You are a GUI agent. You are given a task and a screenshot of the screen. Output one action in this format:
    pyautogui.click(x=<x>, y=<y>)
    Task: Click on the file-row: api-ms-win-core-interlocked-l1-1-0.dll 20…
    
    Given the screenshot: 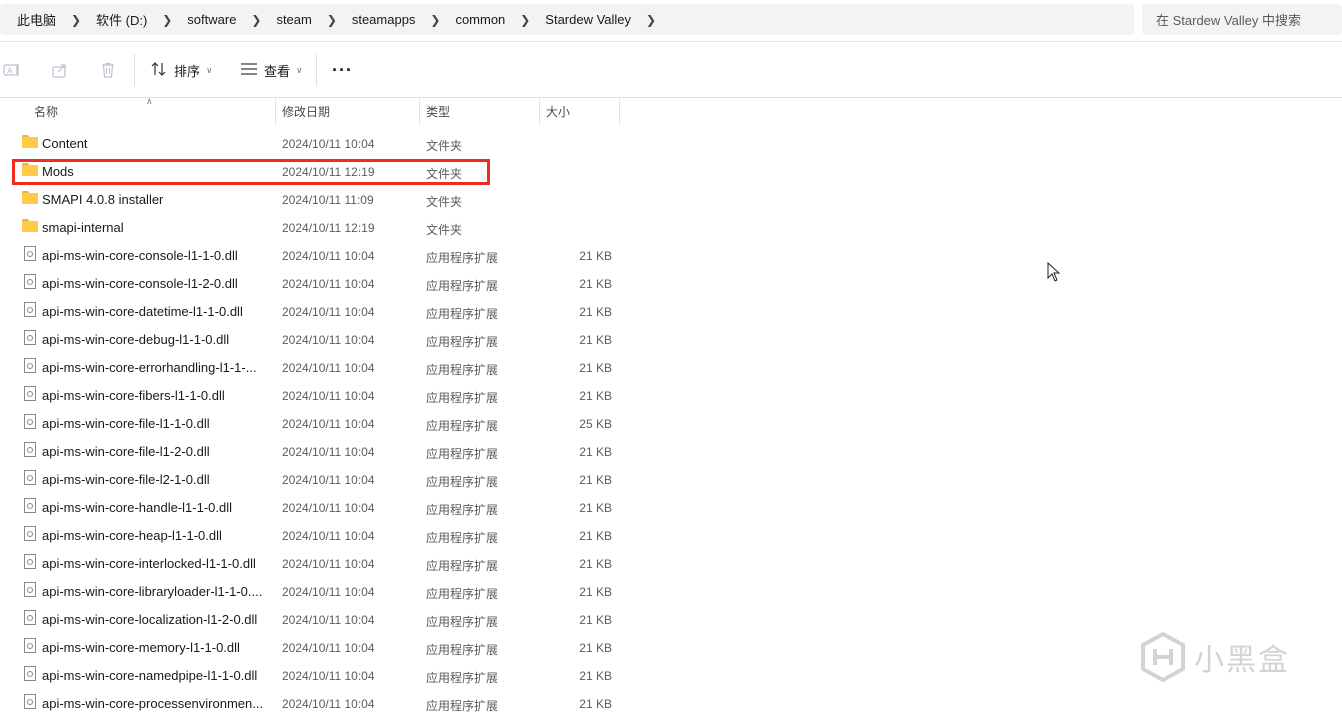 What is the action you would take?
    pyautogui.click(x=320, y=563)
    